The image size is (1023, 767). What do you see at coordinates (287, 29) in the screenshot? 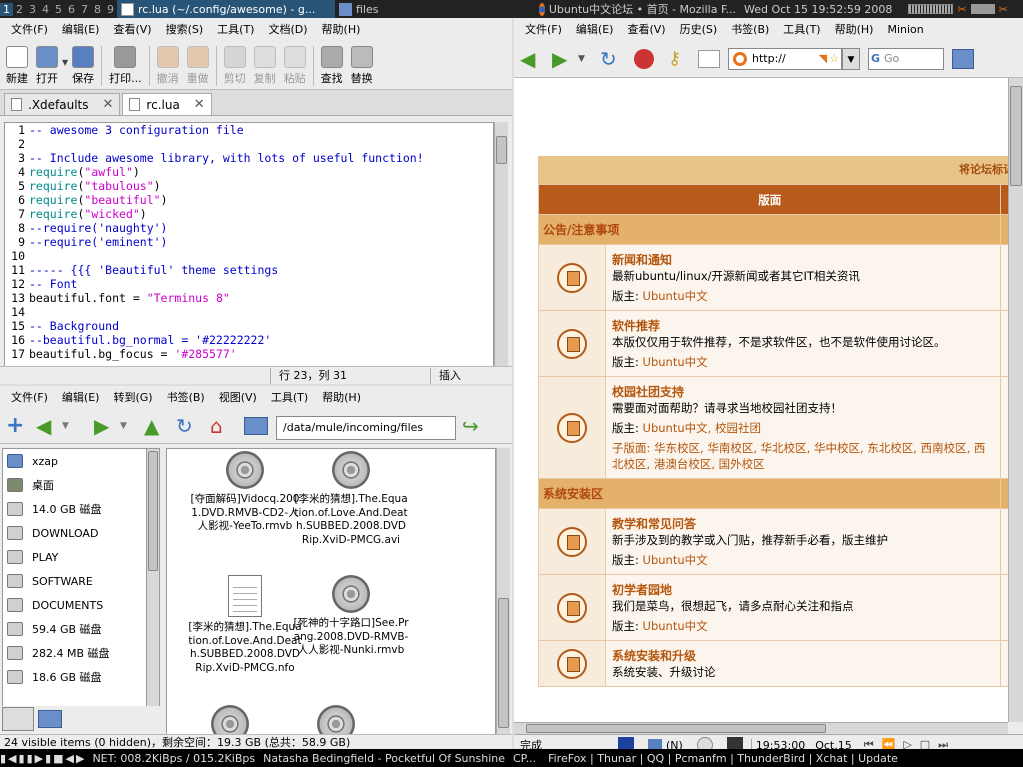
I see `menu-item: 文档(D)` at bounding box center [287, 29].